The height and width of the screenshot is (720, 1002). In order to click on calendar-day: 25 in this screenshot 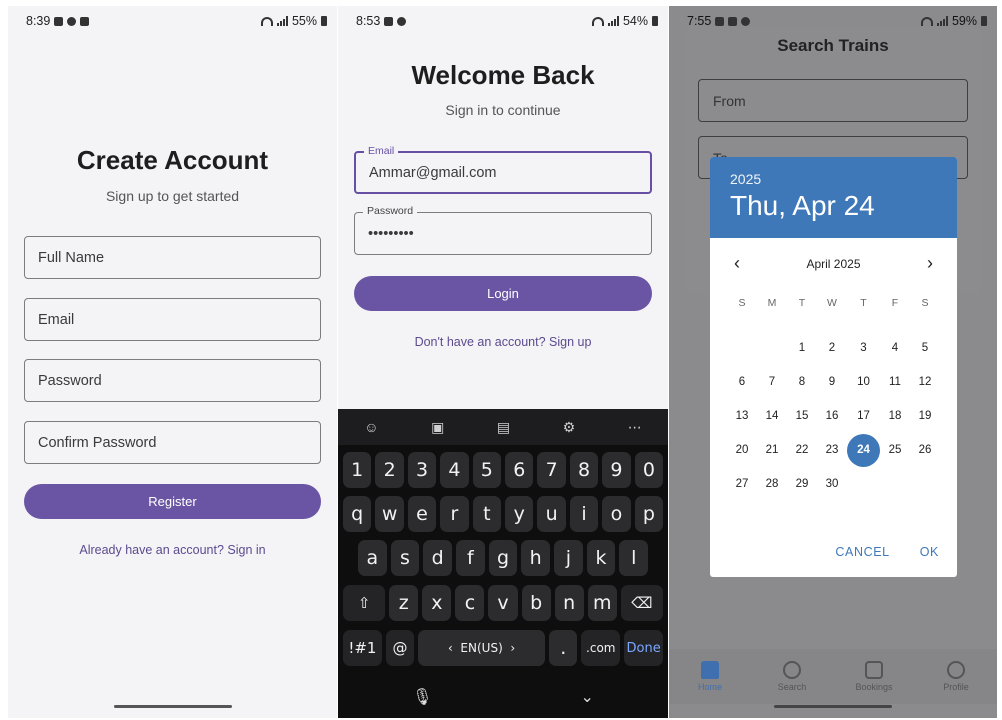, I will do `click(895, 450)`.